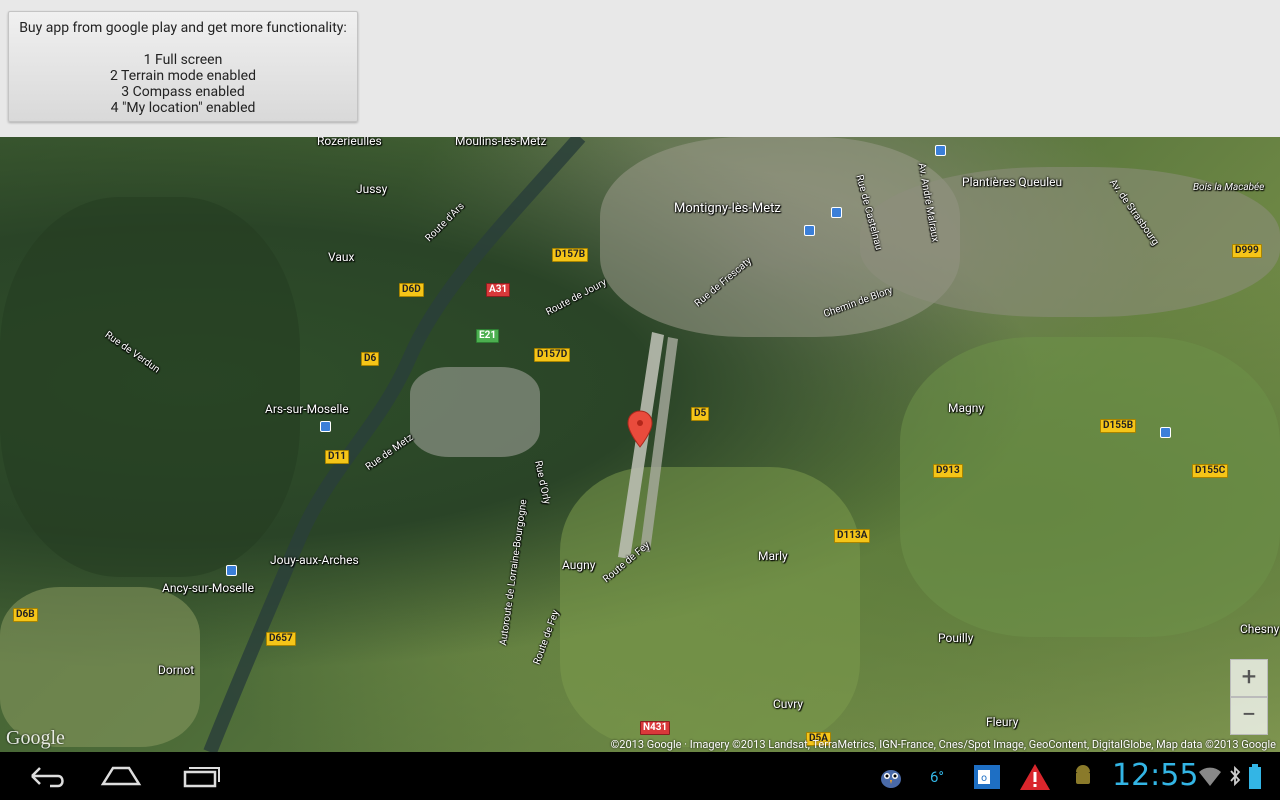  Describe the element at coordinates (1235, 776) in the screenshot. I see `bluetooth-icon` at that location.